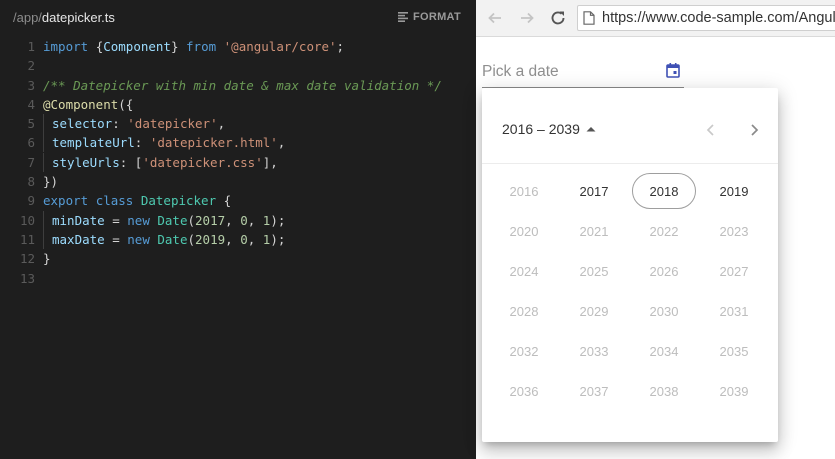 The height and width of the screenshot is (459, 835). What do you see at coordinates (594, 391) in the screenshot?
I see `year-cell-2037: 2037` at bounding box center [594, 391].